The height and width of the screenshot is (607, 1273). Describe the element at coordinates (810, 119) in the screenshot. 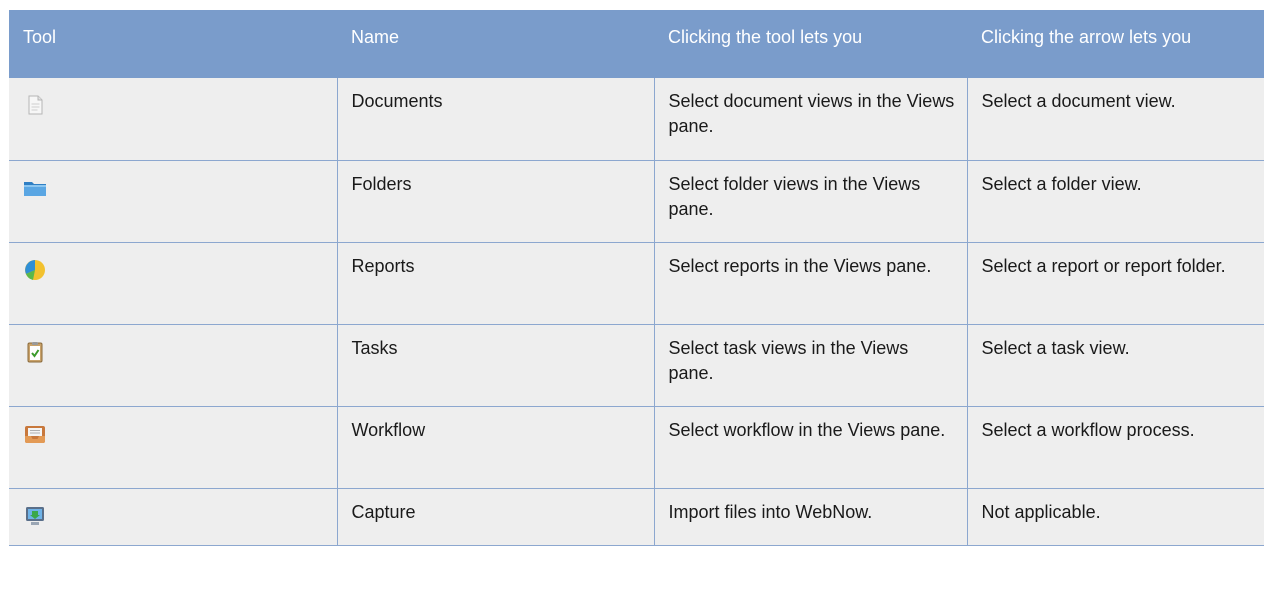

I see `tool-action-cell: Select document views in the Views pane.` at that location.